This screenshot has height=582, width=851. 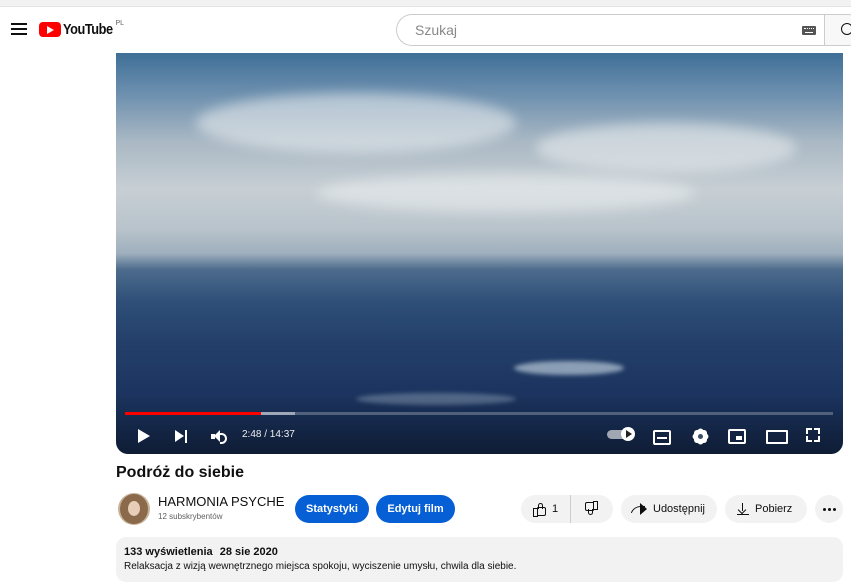 I want to click on view-count: 133 wyświetlenia, so click(x=168, y=552).